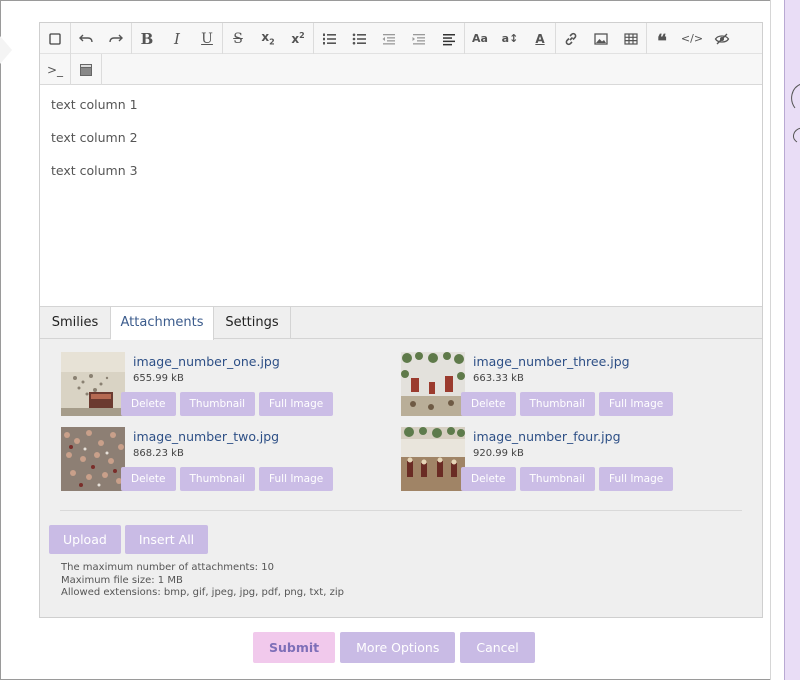 This screenshot has height=680, width=800. I want to click on checkbox-icon, so click(55, 38).